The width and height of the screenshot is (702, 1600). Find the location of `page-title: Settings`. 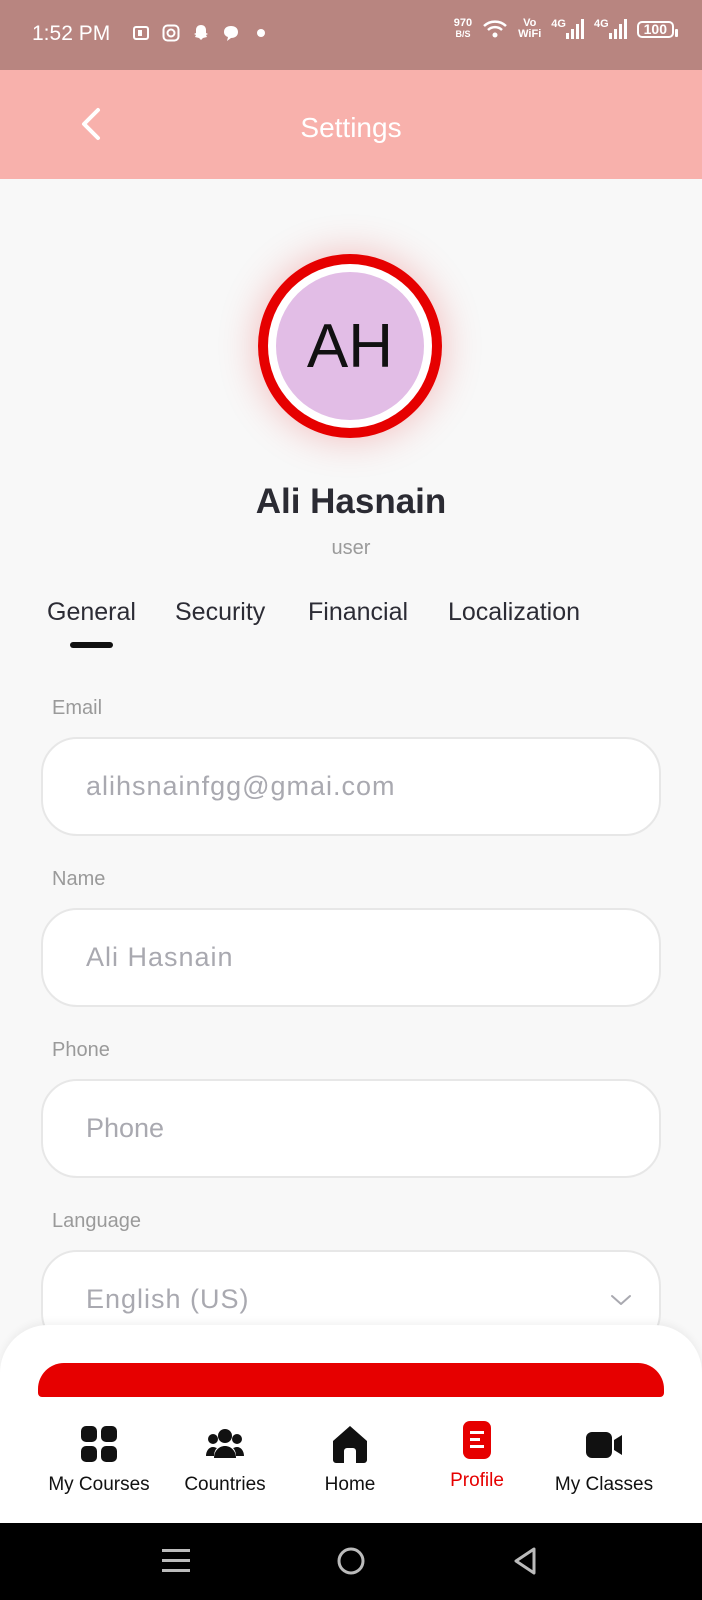

page-title: Settings is located at coordinates (351, 127).